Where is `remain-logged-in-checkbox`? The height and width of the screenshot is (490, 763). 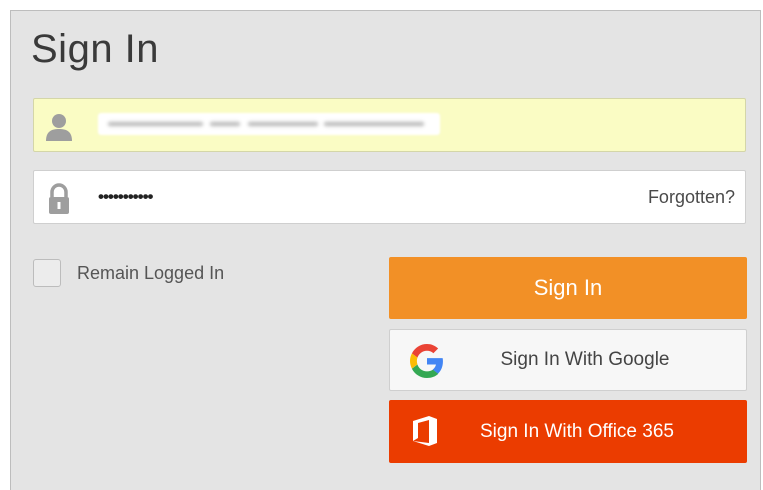 remain-logged-in-checkbox is located at coordinates (47, 273).